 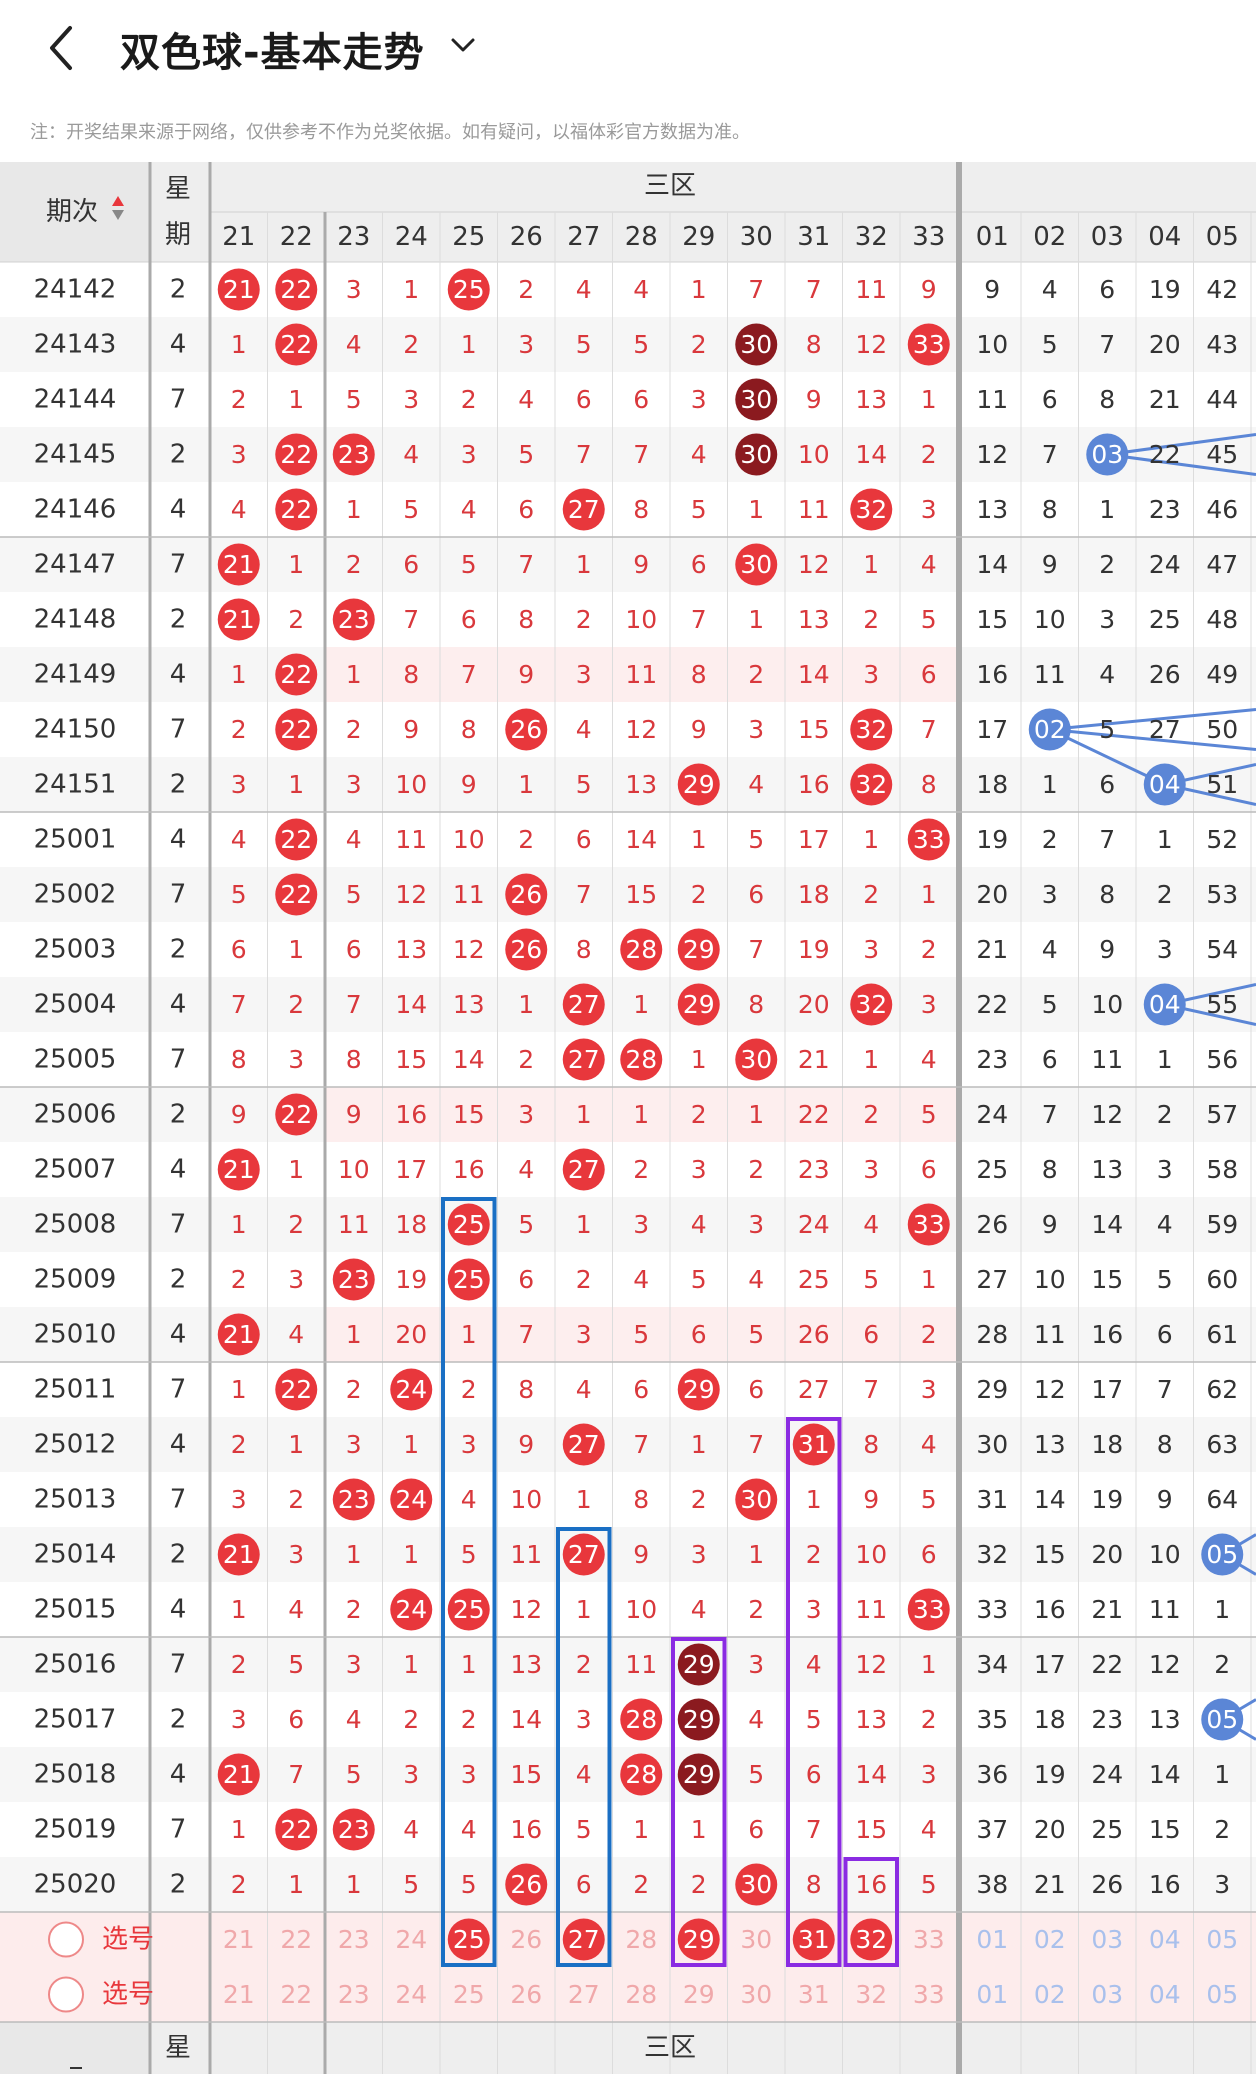 What do you see at coordinates (1107, 1389) in the screenshot?
I see `miss-count: 17` at bounding box center [1107, 1389].